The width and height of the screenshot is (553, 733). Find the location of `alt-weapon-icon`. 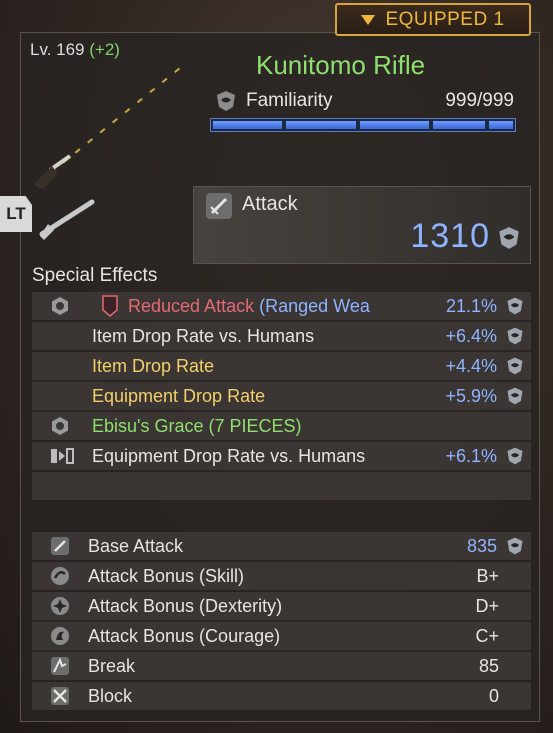

alt-weapon-icon is located at coordinates (67, 218).